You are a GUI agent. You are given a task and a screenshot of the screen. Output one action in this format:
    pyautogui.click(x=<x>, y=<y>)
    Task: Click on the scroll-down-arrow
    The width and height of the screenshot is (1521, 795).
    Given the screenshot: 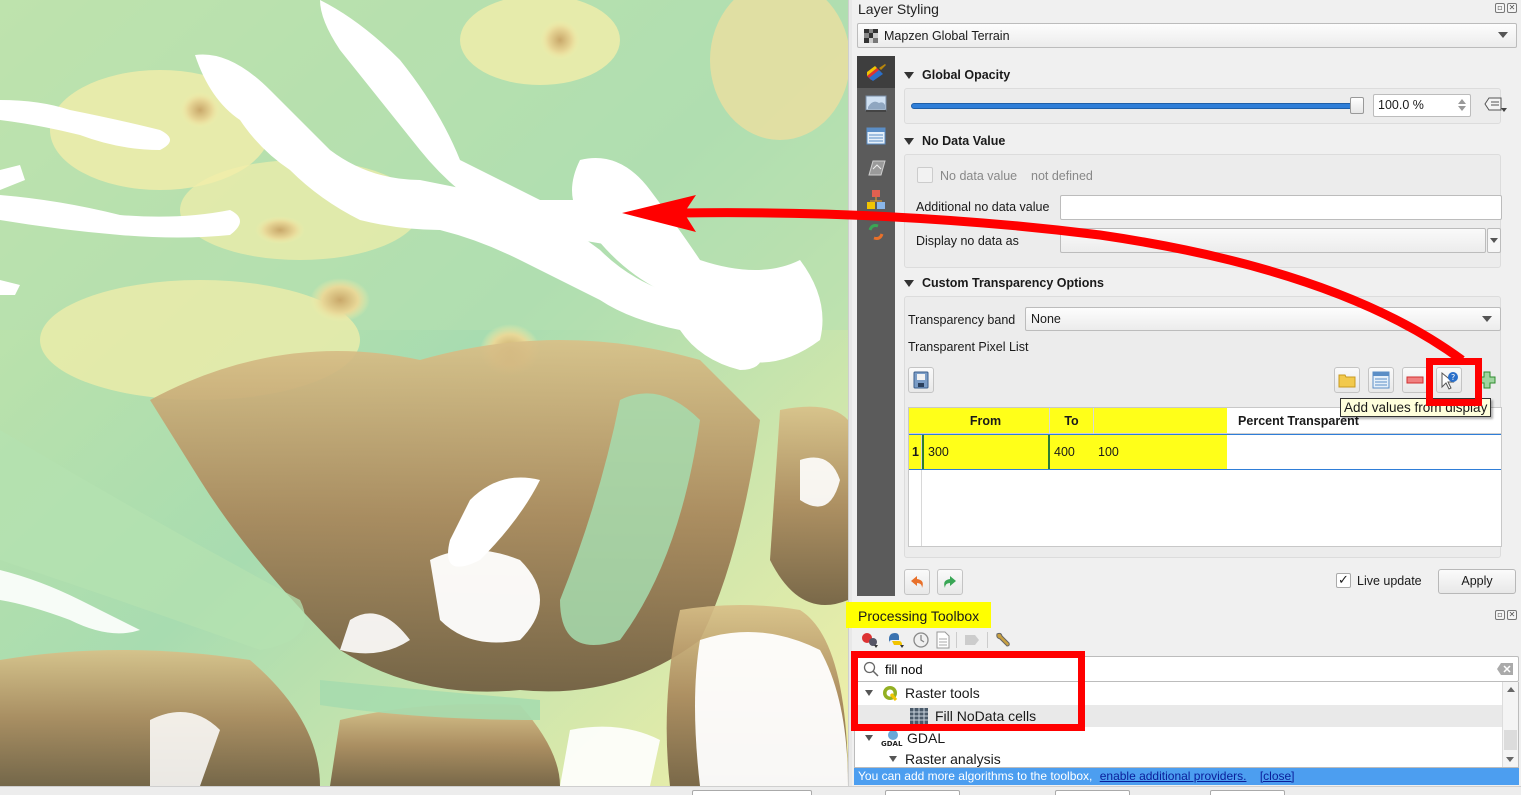 What is the action you would take?
    pyautogui.click(x=1510, y=759)
    